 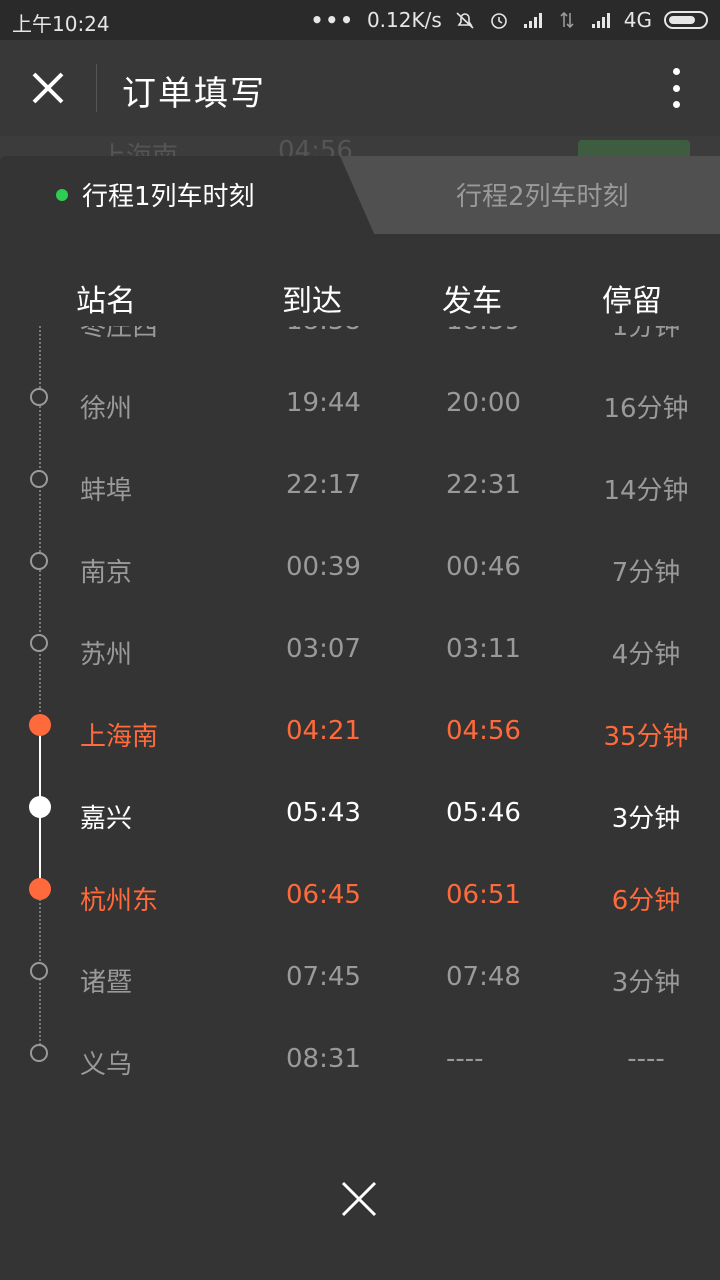 What do you see at coordinates (483, 649) in the screenshot?
I see `depart-time: 03:11` at bounding box center [483, 649].